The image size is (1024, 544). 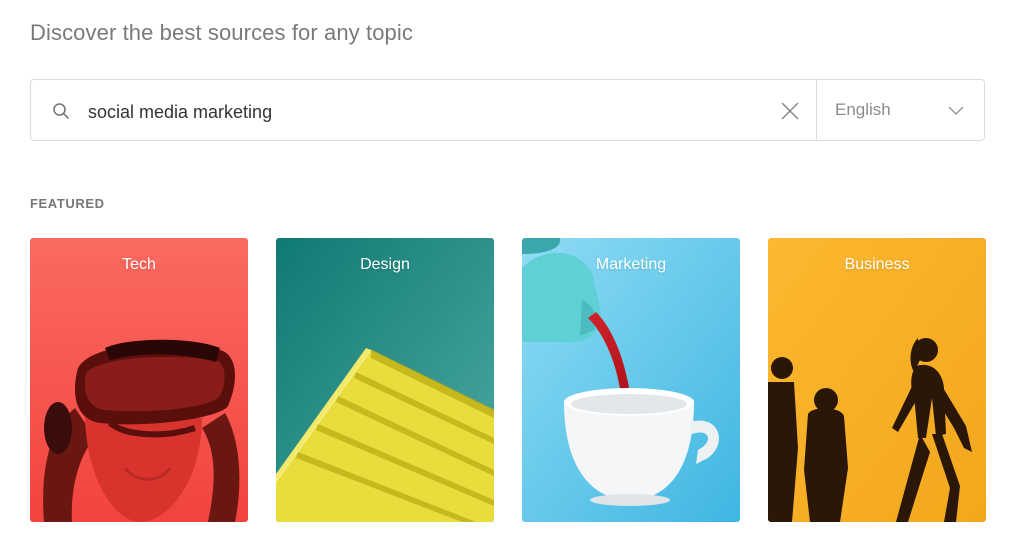 I want to click on search-input, so click(x=428, y=112).